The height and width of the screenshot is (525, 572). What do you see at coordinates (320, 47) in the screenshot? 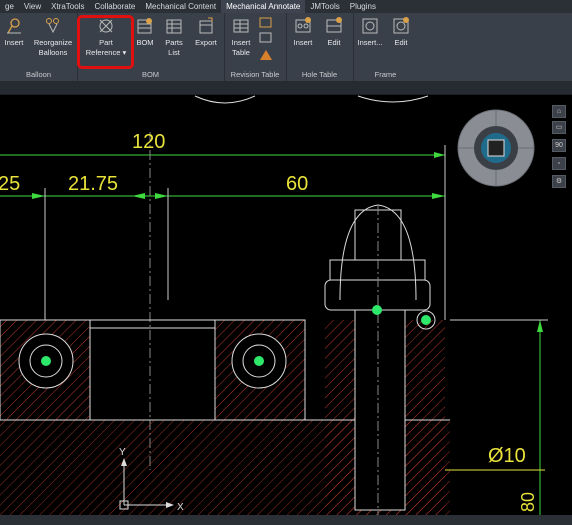
I see `hole-table-group: Insert Edit Hole Table` at bounding box center [320, 47].